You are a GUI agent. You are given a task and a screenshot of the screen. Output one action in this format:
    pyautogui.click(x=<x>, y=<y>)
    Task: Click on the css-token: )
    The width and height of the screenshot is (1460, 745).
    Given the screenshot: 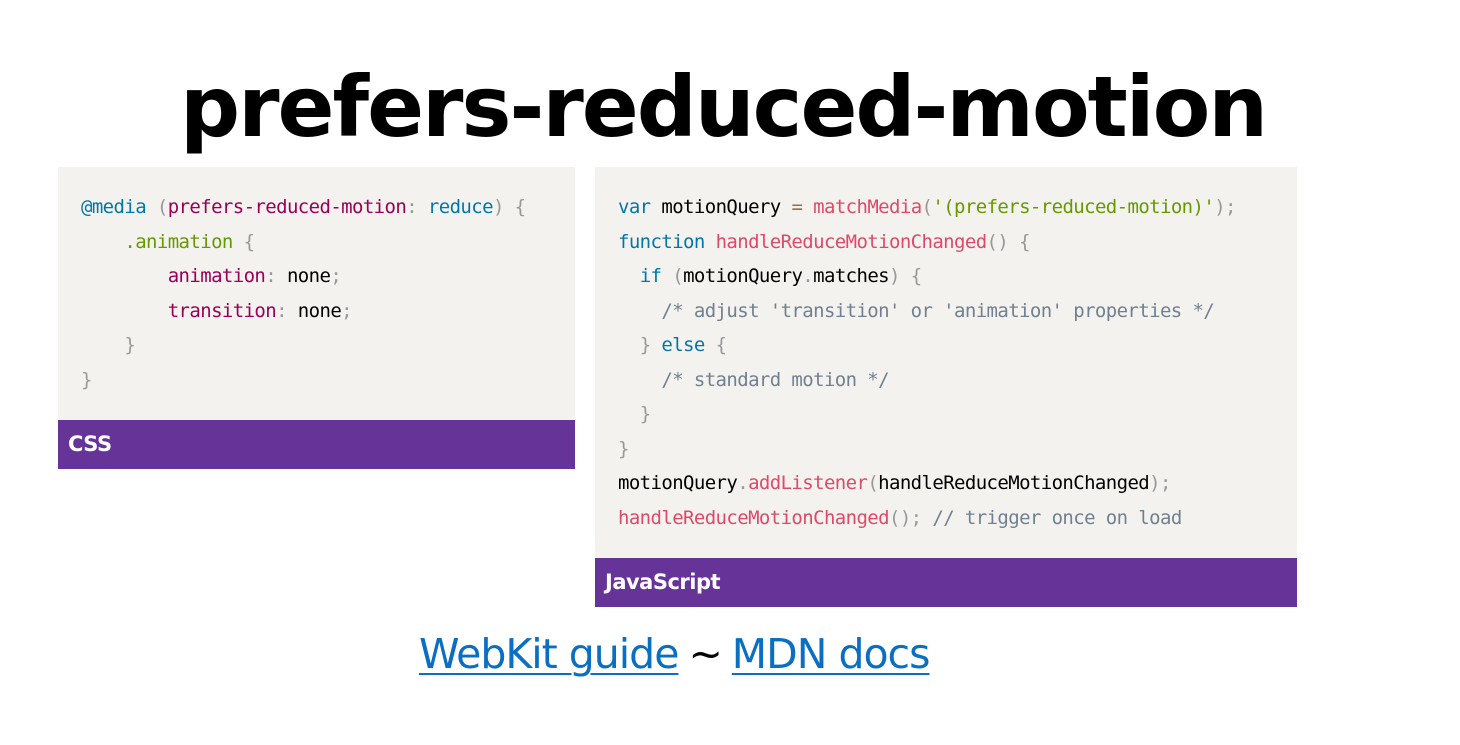 What is the action you would take?
    pyautogui.click(x=498, y=207)
    